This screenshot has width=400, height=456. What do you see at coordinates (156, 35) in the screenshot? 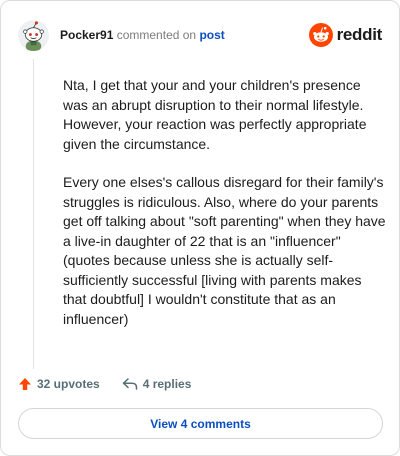
I see `action-text: commented on` at bounding box center [156, 35].